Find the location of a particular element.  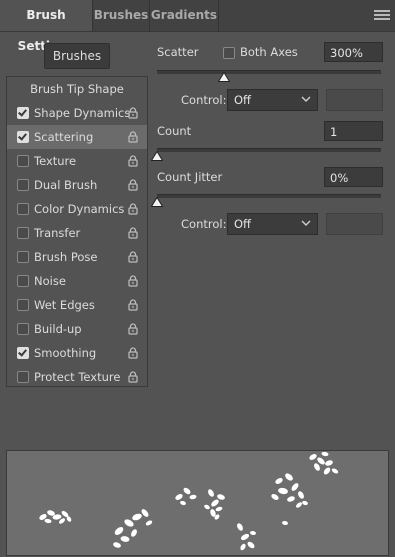

count-value-field: 1 is located at coordinates (353, 131).